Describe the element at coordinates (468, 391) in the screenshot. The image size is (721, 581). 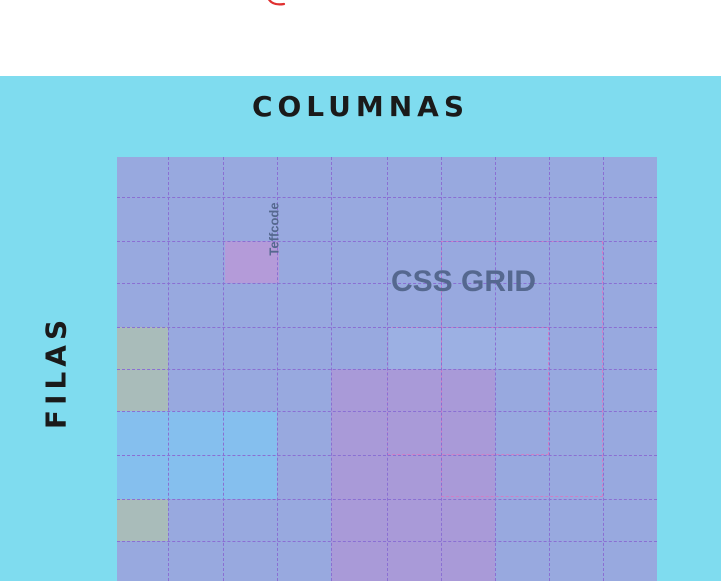
I see `grid-area-outline` at that location.